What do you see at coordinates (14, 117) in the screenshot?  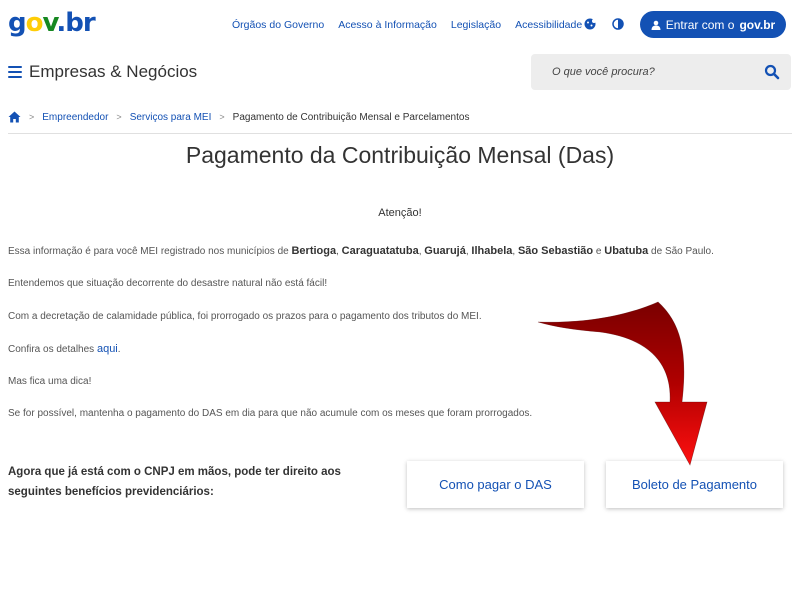 I see `home-icon` at bounding box center [14, 117].